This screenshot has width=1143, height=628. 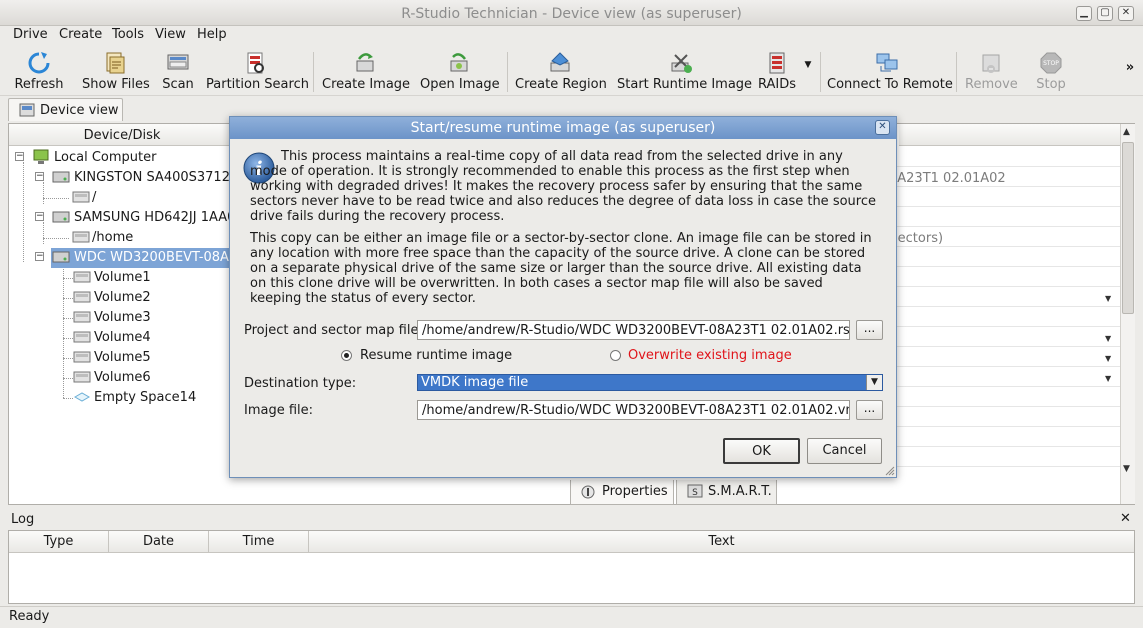 I want to click on log-column-text: Text, so click(x=721, y=542).